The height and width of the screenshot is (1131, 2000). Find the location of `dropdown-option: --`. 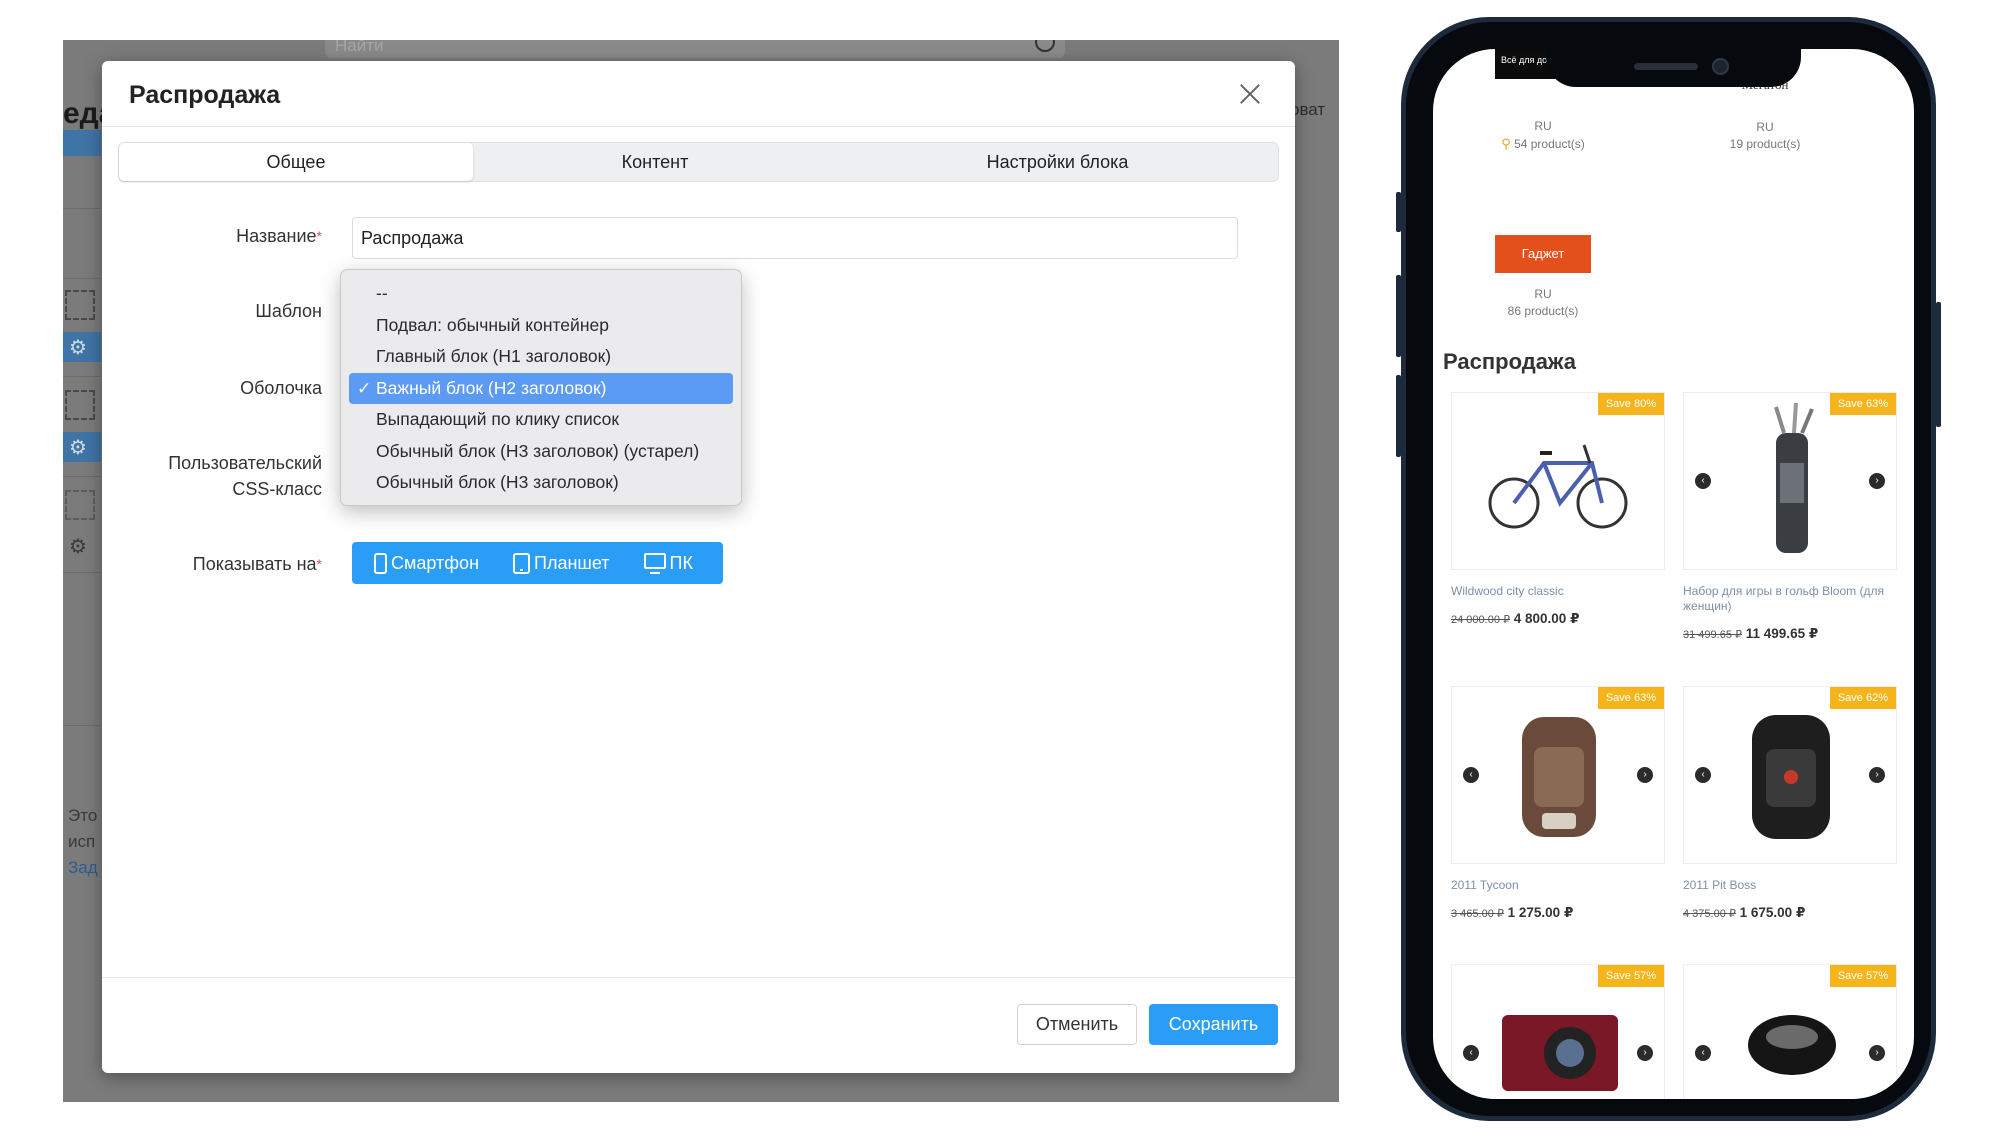

dropdown-option: -- is located at coordinates (541, 294).